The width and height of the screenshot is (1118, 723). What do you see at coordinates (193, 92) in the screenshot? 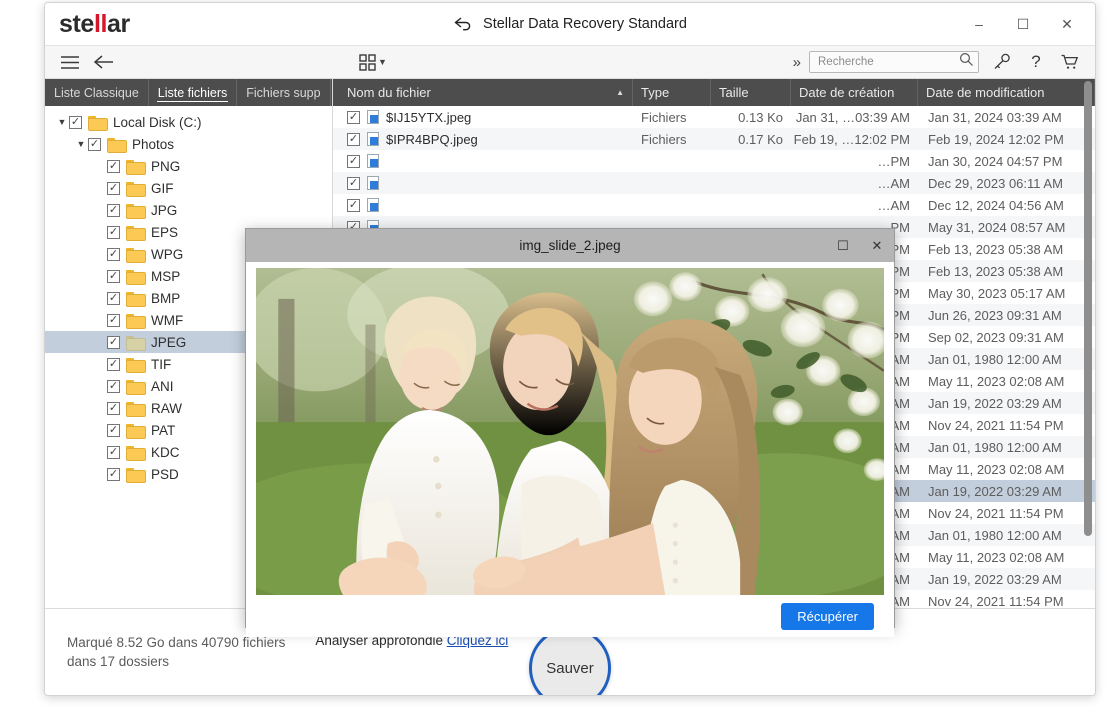
I see `tab-liste-fichiers: Liste fichiers` at bounding box center [193, 92].